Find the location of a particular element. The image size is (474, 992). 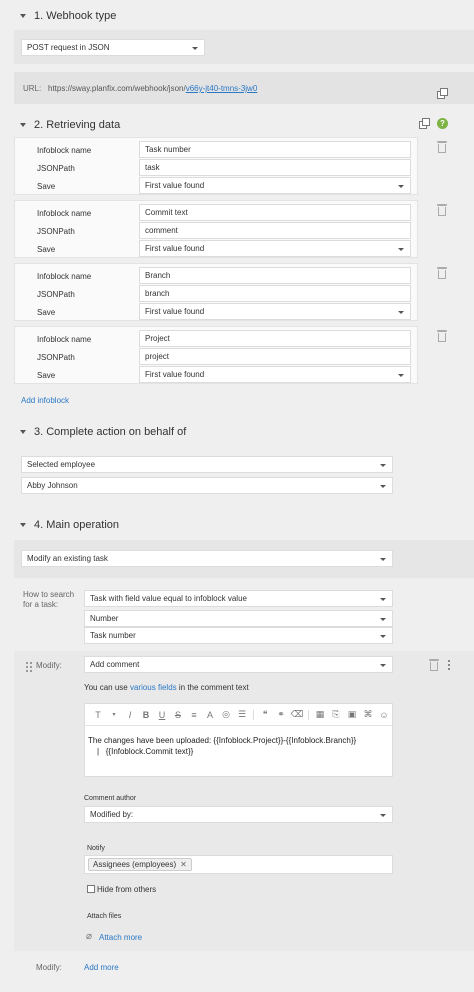

help-icon: ? is located at coordinates (442, 123).